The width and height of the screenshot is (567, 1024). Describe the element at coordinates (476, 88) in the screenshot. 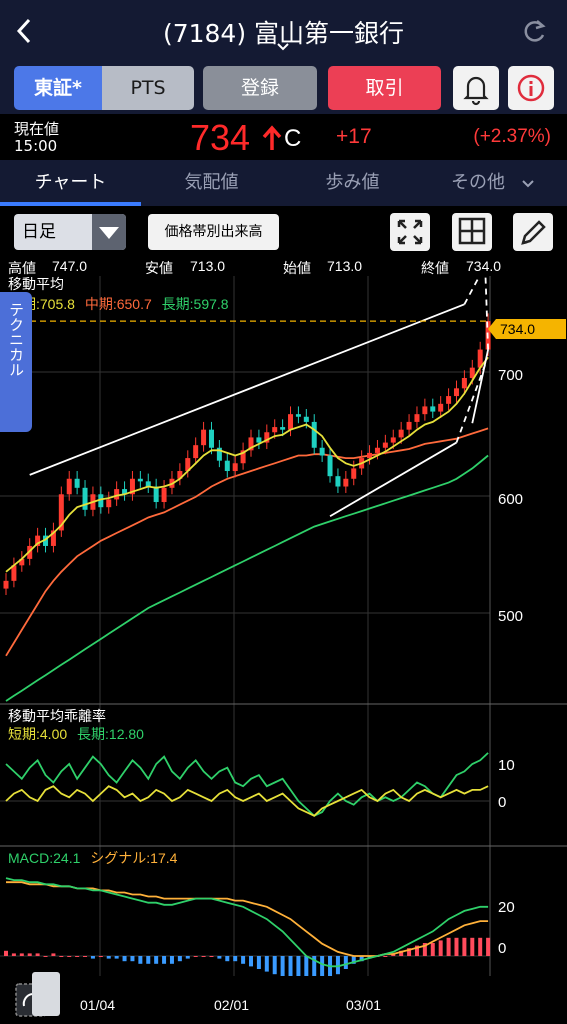

I see `alert-button` at that location.